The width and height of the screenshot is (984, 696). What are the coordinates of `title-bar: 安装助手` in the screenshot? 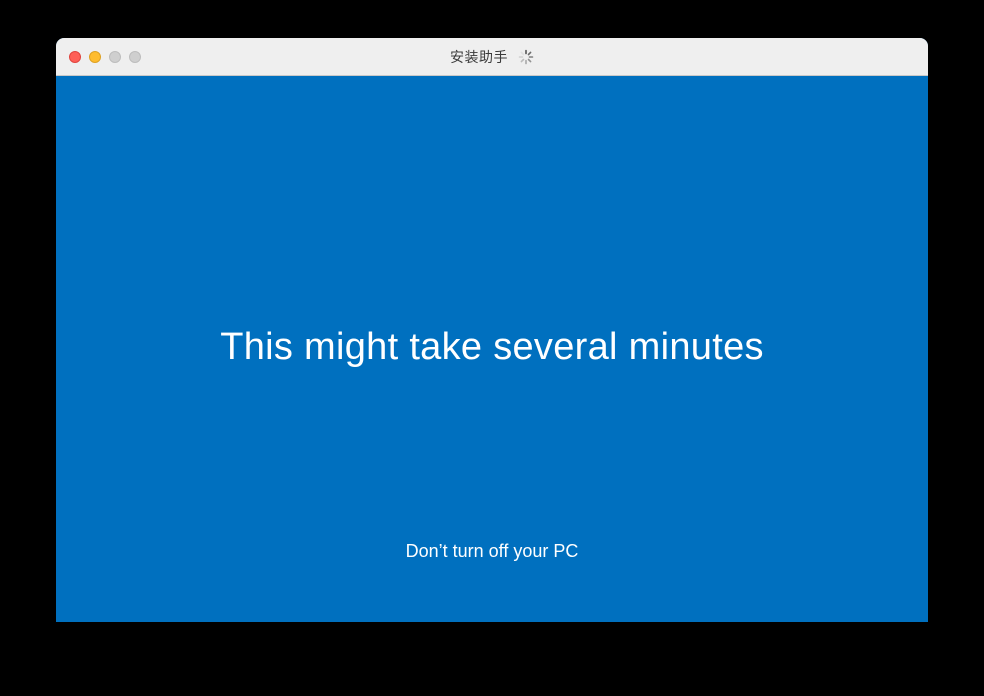 It's located at (492, 57).